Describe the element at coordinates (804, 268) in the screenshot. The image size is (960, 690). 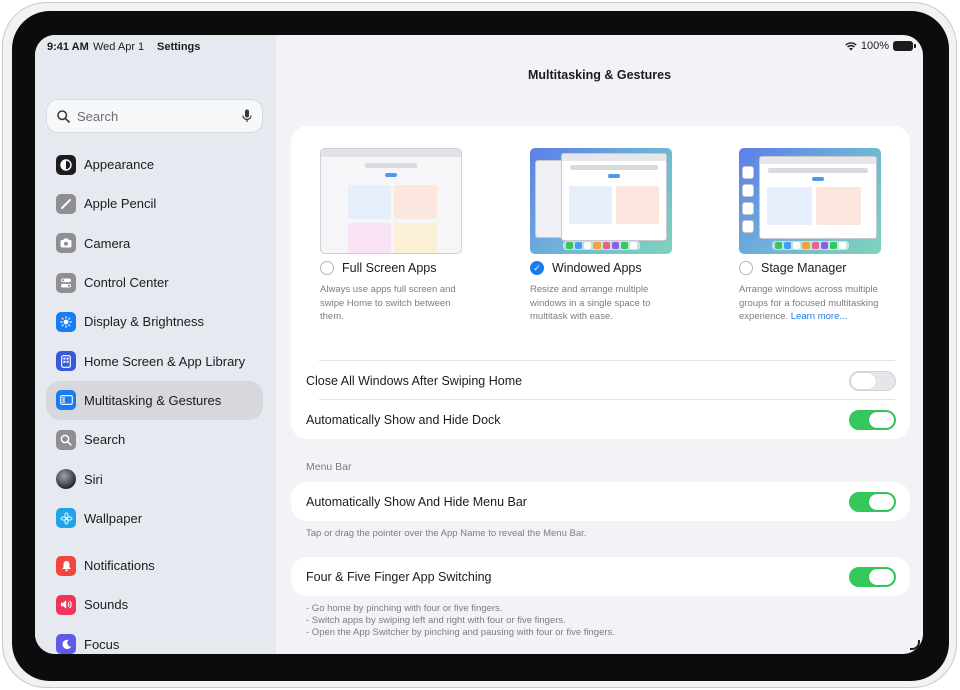
I see `option-label: Stage Manager` at that location.